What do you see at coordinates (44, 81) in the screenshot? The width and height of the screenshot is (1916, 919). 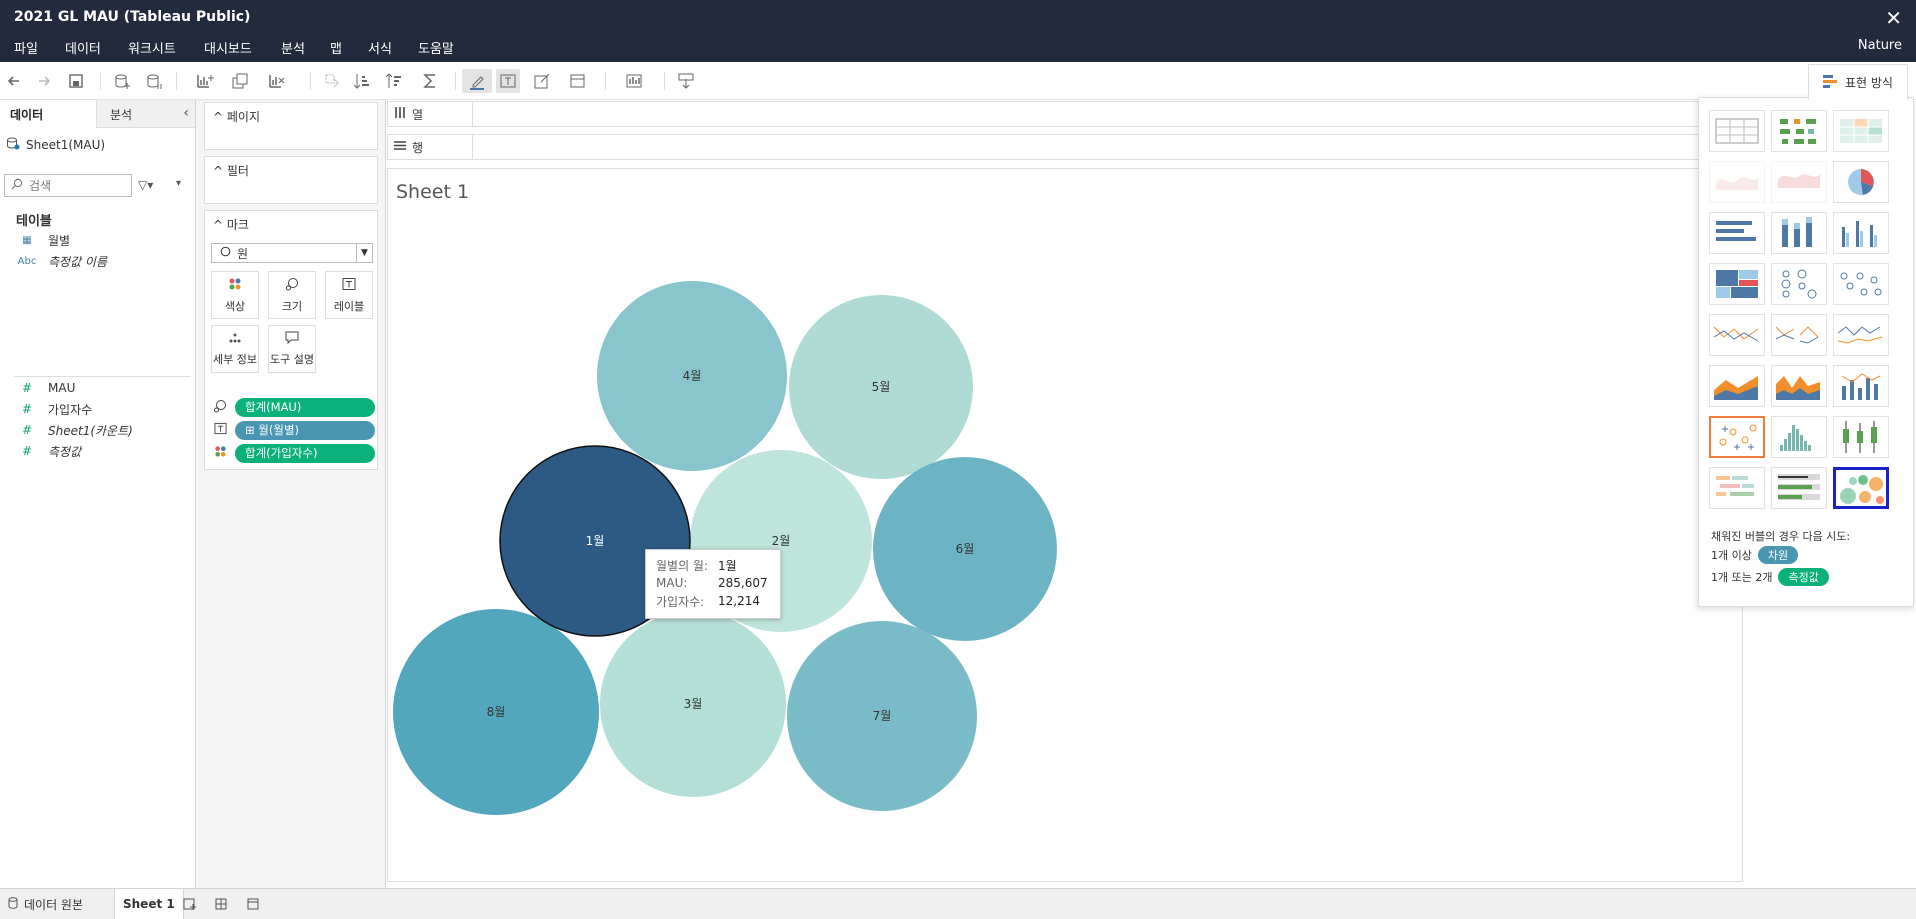 I see `redo-icon` at bounding box center [44, 81].